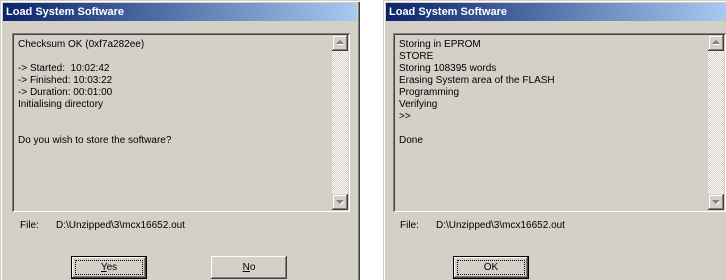 The width and height of the screenshot is (726, 280). I want to click on ok-button-label: OK, so click(491, 267).